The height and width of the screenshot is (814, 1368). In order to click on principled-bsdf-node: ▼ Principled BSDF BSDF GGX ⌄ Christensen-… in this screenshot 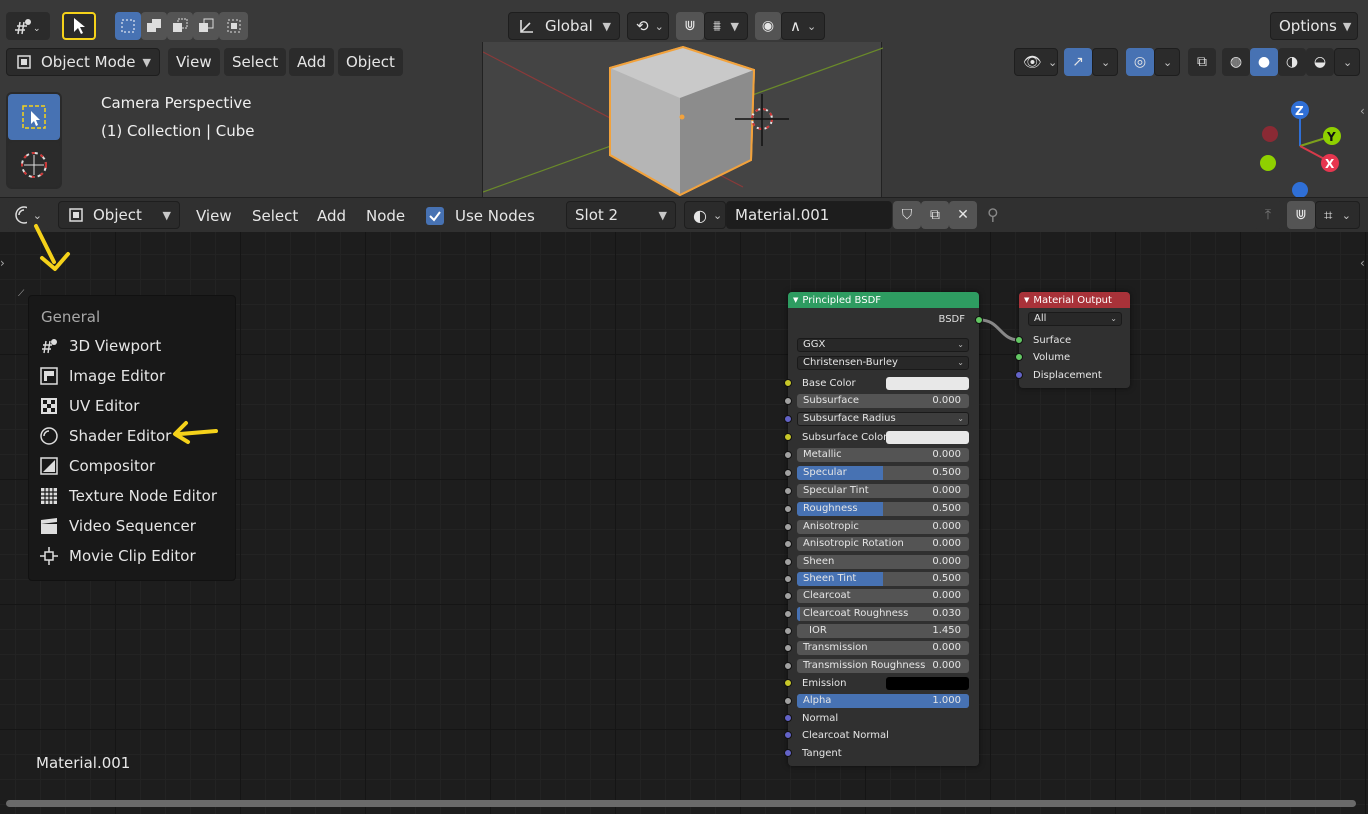, I will do `click(883, 529)`.